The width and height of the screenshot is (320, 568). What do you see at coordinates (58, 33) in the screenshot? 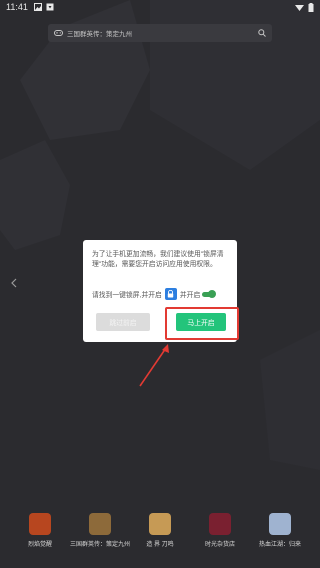
I see `gamepad-icon` at bounding box center [58, 33].